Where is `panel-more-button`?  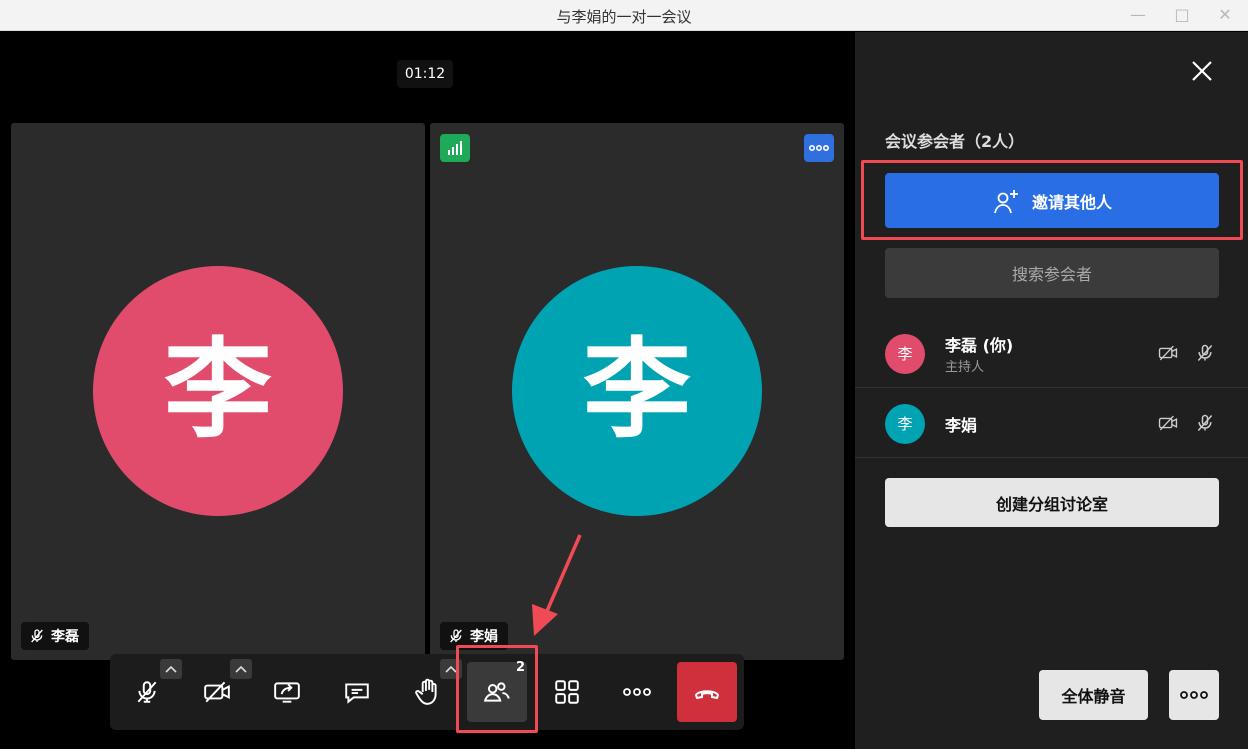 panel-more-button is located at coordinates (1194, 695).